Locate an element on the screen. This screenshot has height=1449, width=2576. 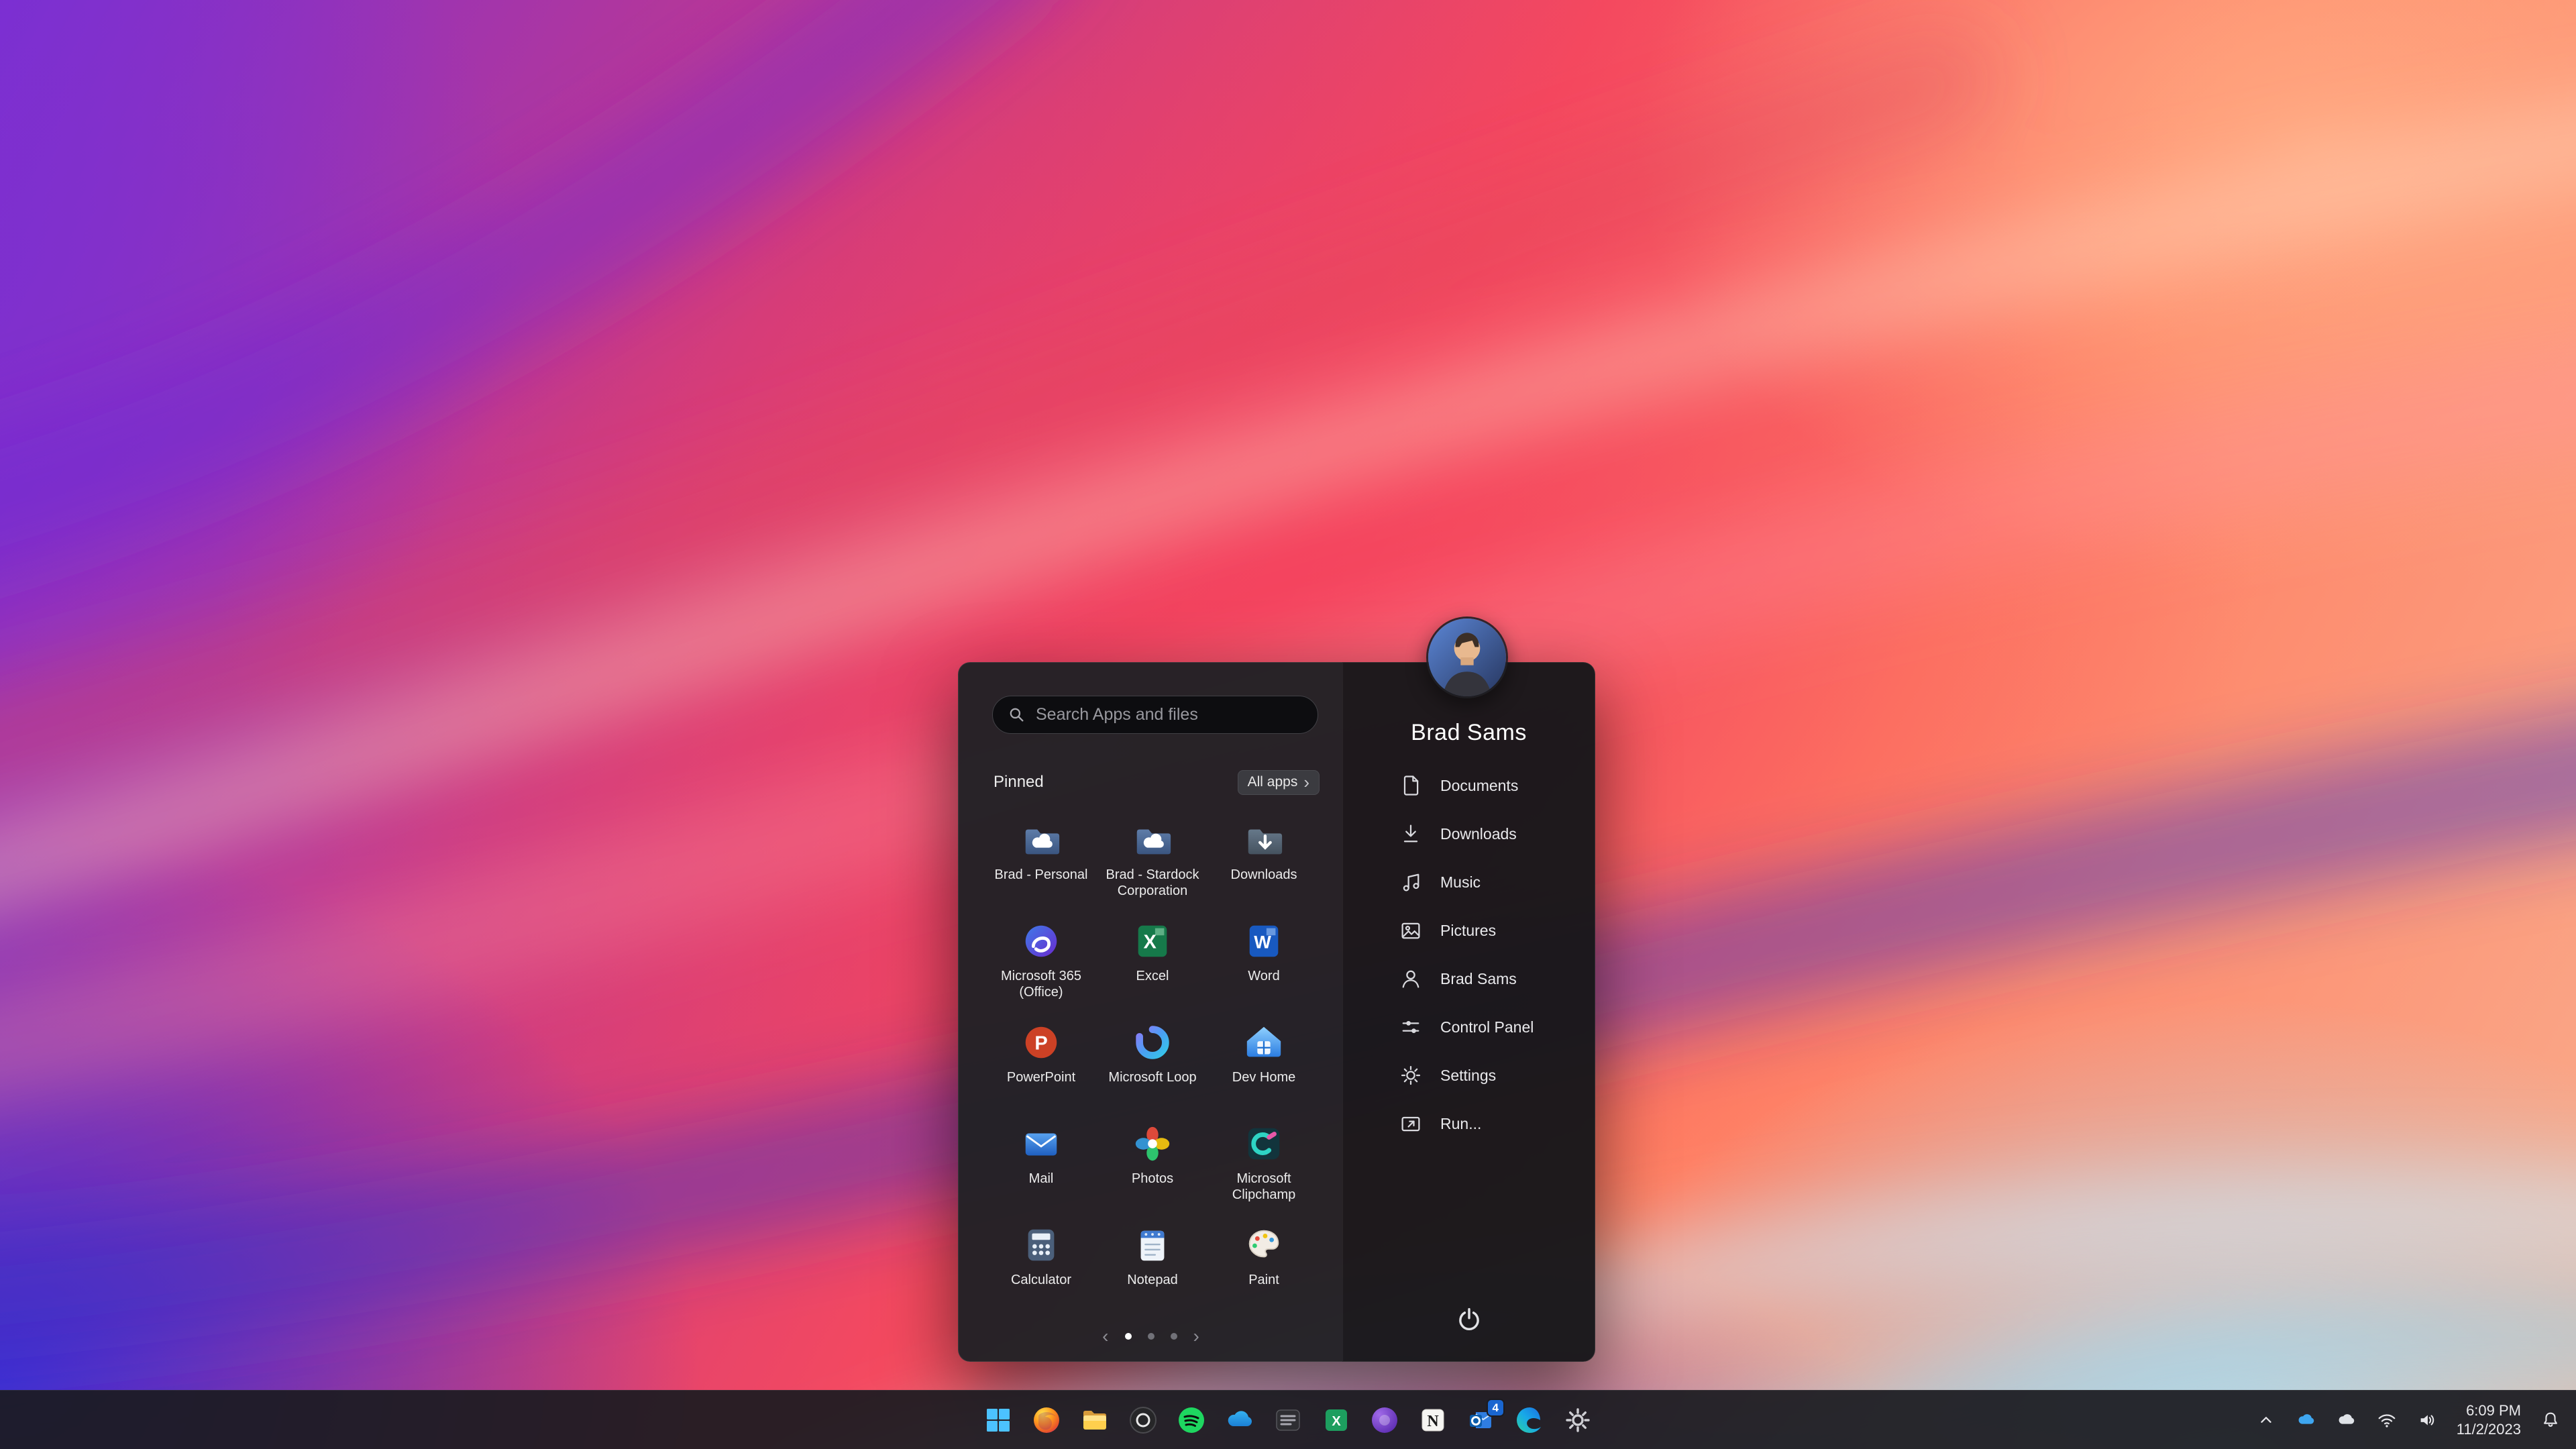
start-tile-mail: Mail is located at coordinates (1041, 1167).